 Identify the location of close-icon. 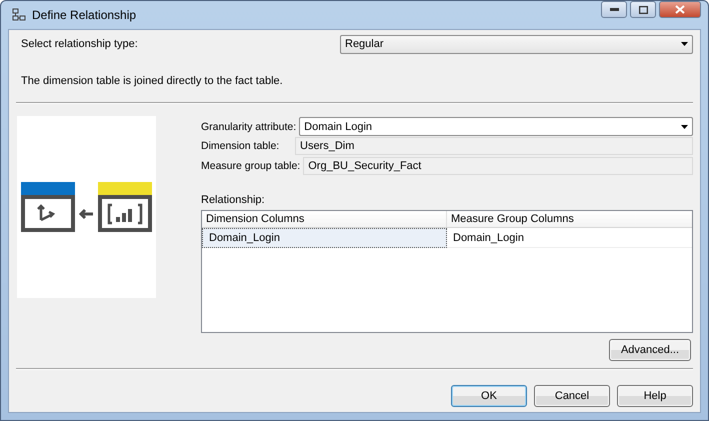
(680, 9).